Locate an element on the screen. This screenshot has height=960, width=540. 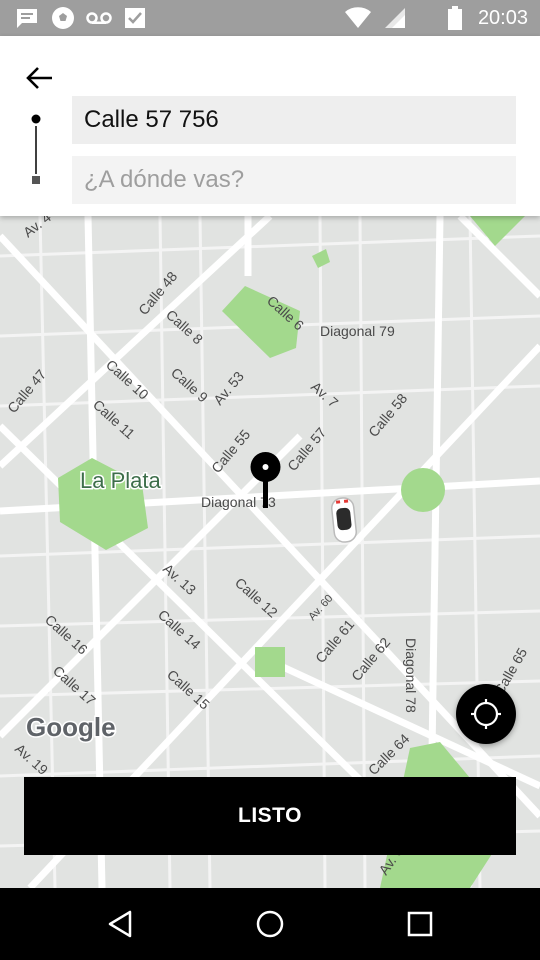
pickup-input: Calle 57 756 is located at coordinates (294, 120).